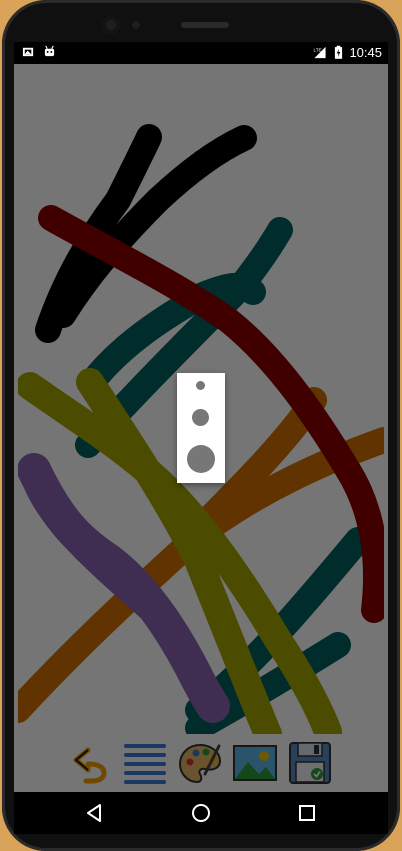  What do you see at coordinates (28, 52) in the screenshot?
I see `photo-notification-icon` at bounding box center [28, 52].